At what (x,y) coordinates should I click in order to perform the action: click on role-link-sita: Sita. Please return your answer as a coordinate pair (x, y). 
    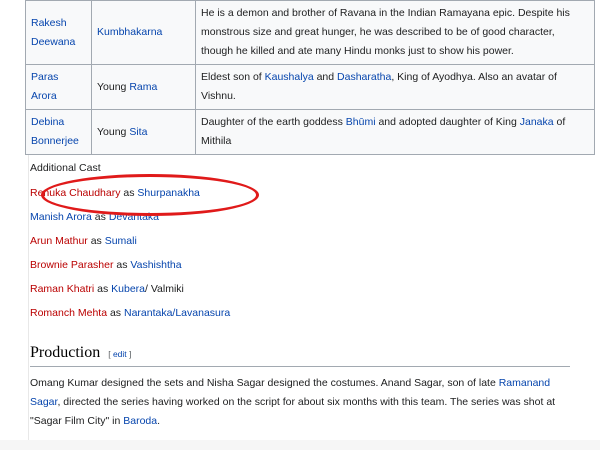
    Looking at the image, I should click on (138, 132).